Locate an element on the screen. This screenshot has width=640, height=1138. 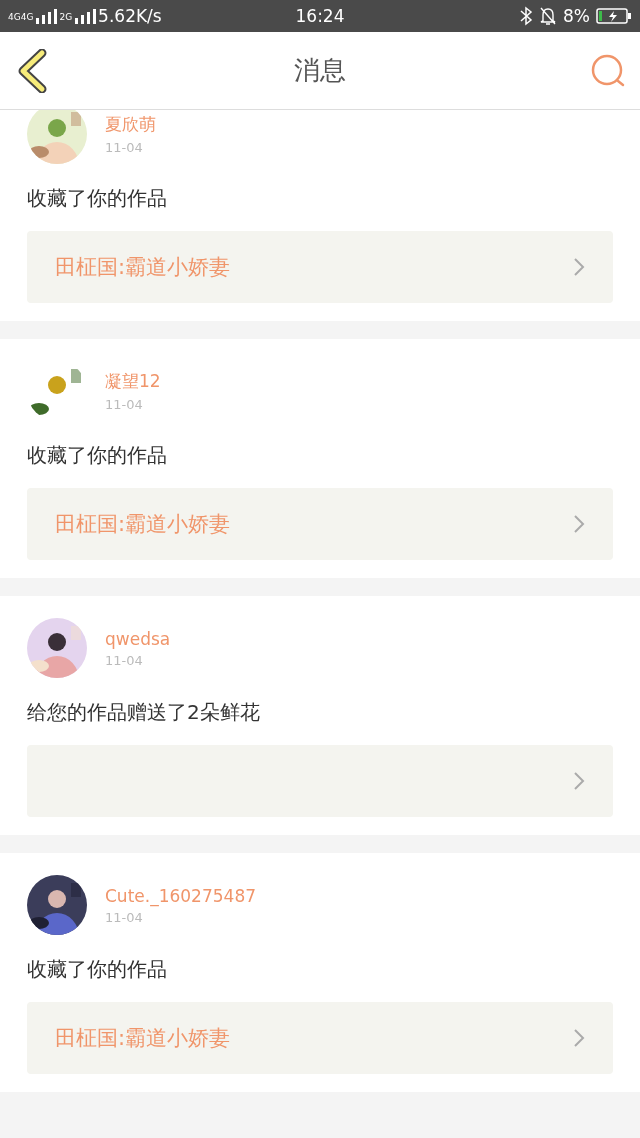
user-name: Cute._160275487 is located at coordinates (181, 895).